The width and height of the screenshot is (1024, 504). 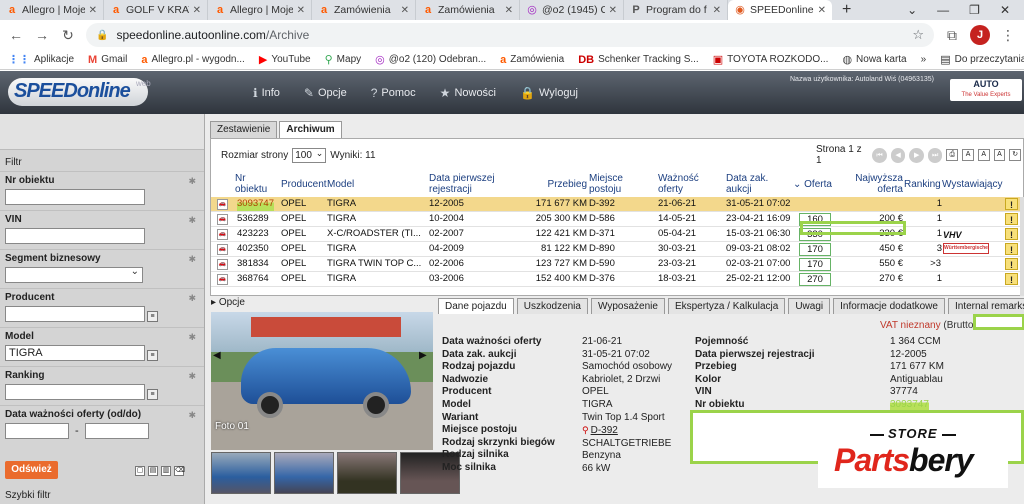 I want to click on col-najwyzsza-oferta: Najwyższa oferta, so click(x=872, y=184).